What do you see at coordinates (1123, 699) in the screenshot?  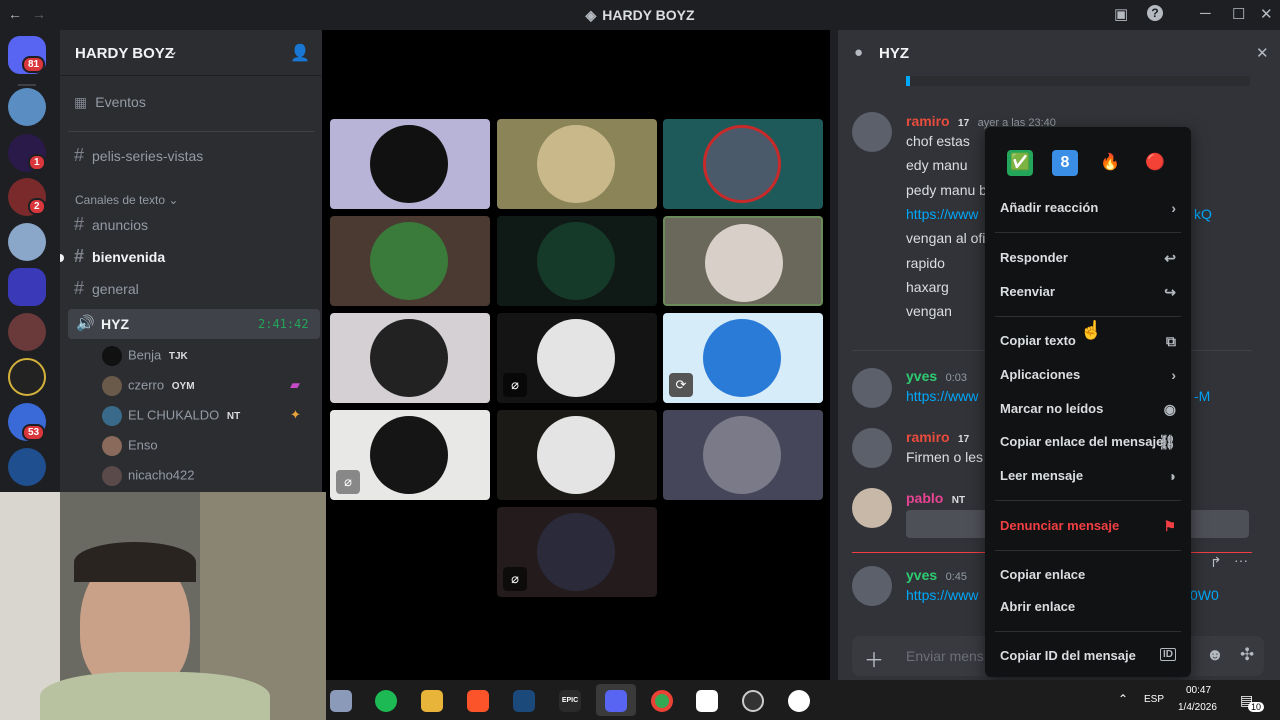 I see `chevron-up-icon: ⌃` at bounding box center [1123, 699].